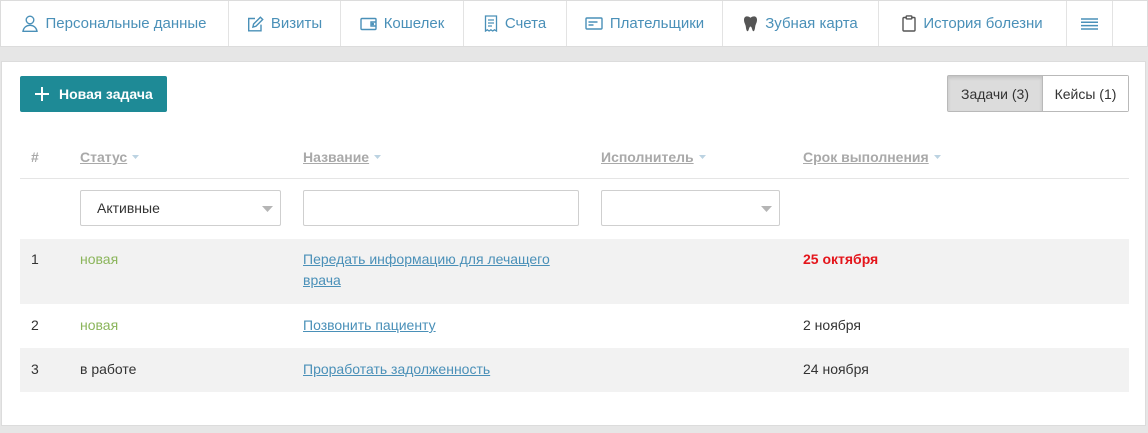 The image size is (1148, 433). I want to click on status-filter-value: Активные, so click(128, 208).